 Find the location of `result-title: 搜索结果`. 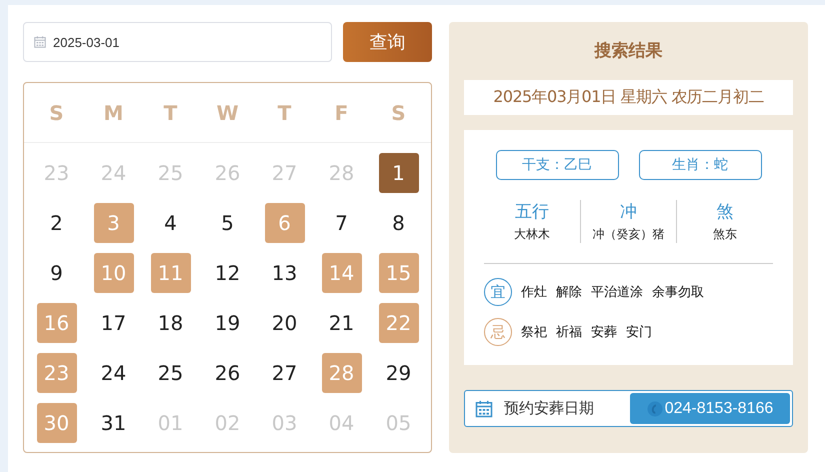

result-title: 搜索结果 is located at coordinates (628, 51).